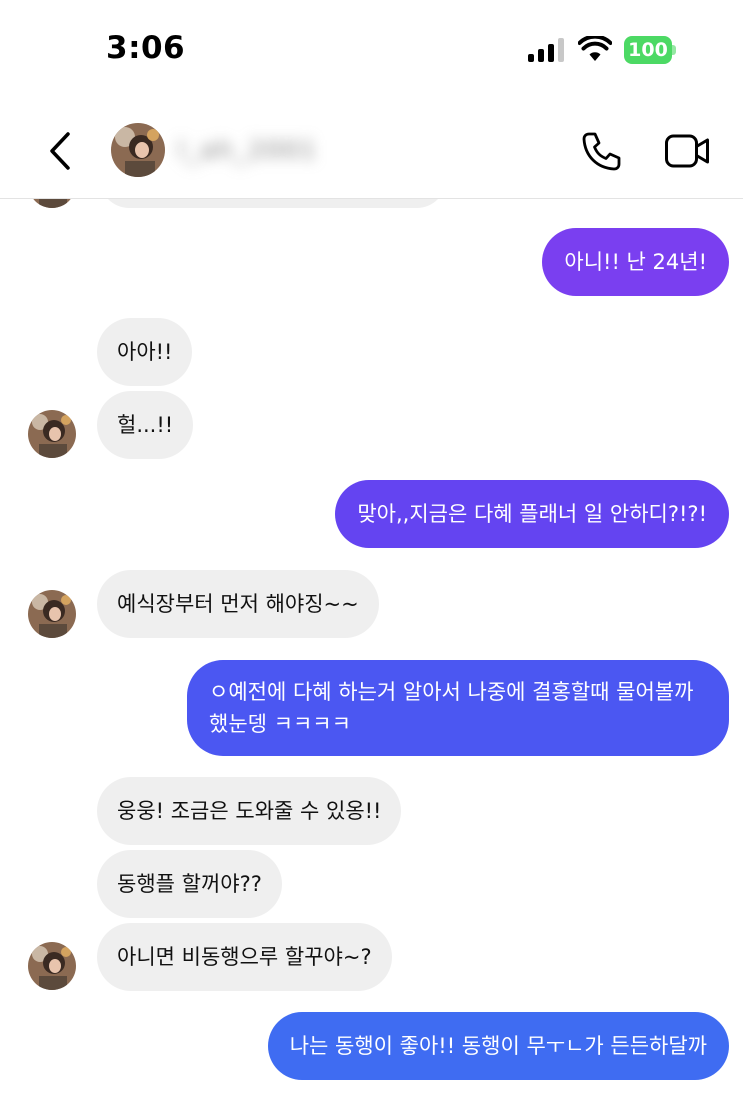 This screenshot has height=1094, width=743. Describe the element at coordinates (371, 50) in the screenshot. I see `status-bar: 3:06 100` at that location.